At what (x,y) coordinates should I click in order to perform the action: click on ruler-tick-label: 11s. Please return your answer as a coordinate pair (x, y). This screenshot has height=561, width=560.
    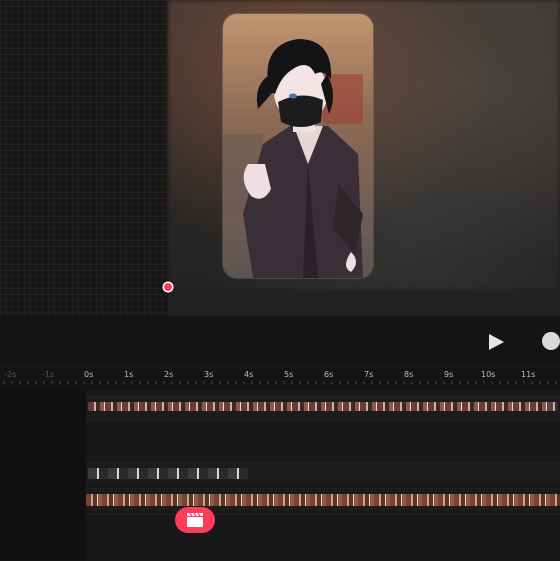
    Looking at the image, I should click on (528, 374).